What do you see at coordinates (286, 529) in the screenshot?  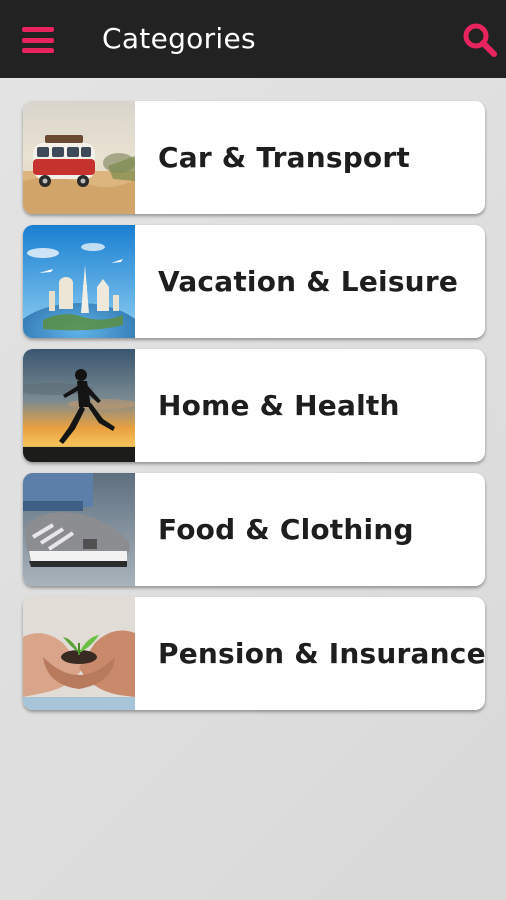 I see `category-label: Food & Clothing` at bounding box center [286, 529].